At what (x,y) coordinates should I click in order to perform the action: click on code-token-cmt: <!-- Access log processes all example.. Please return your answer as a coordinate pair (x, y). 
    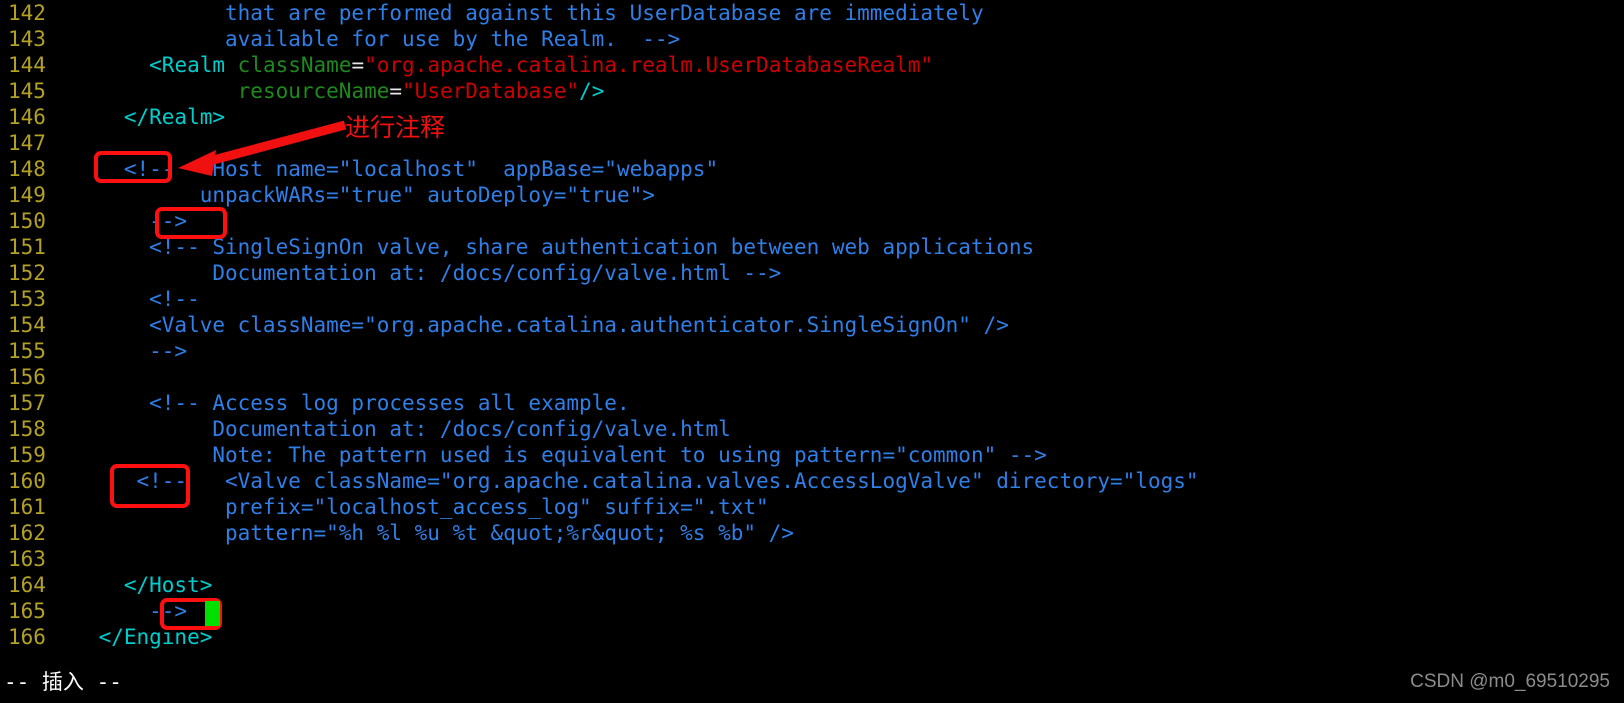
    Looking at the image, I should click on (339, 403).